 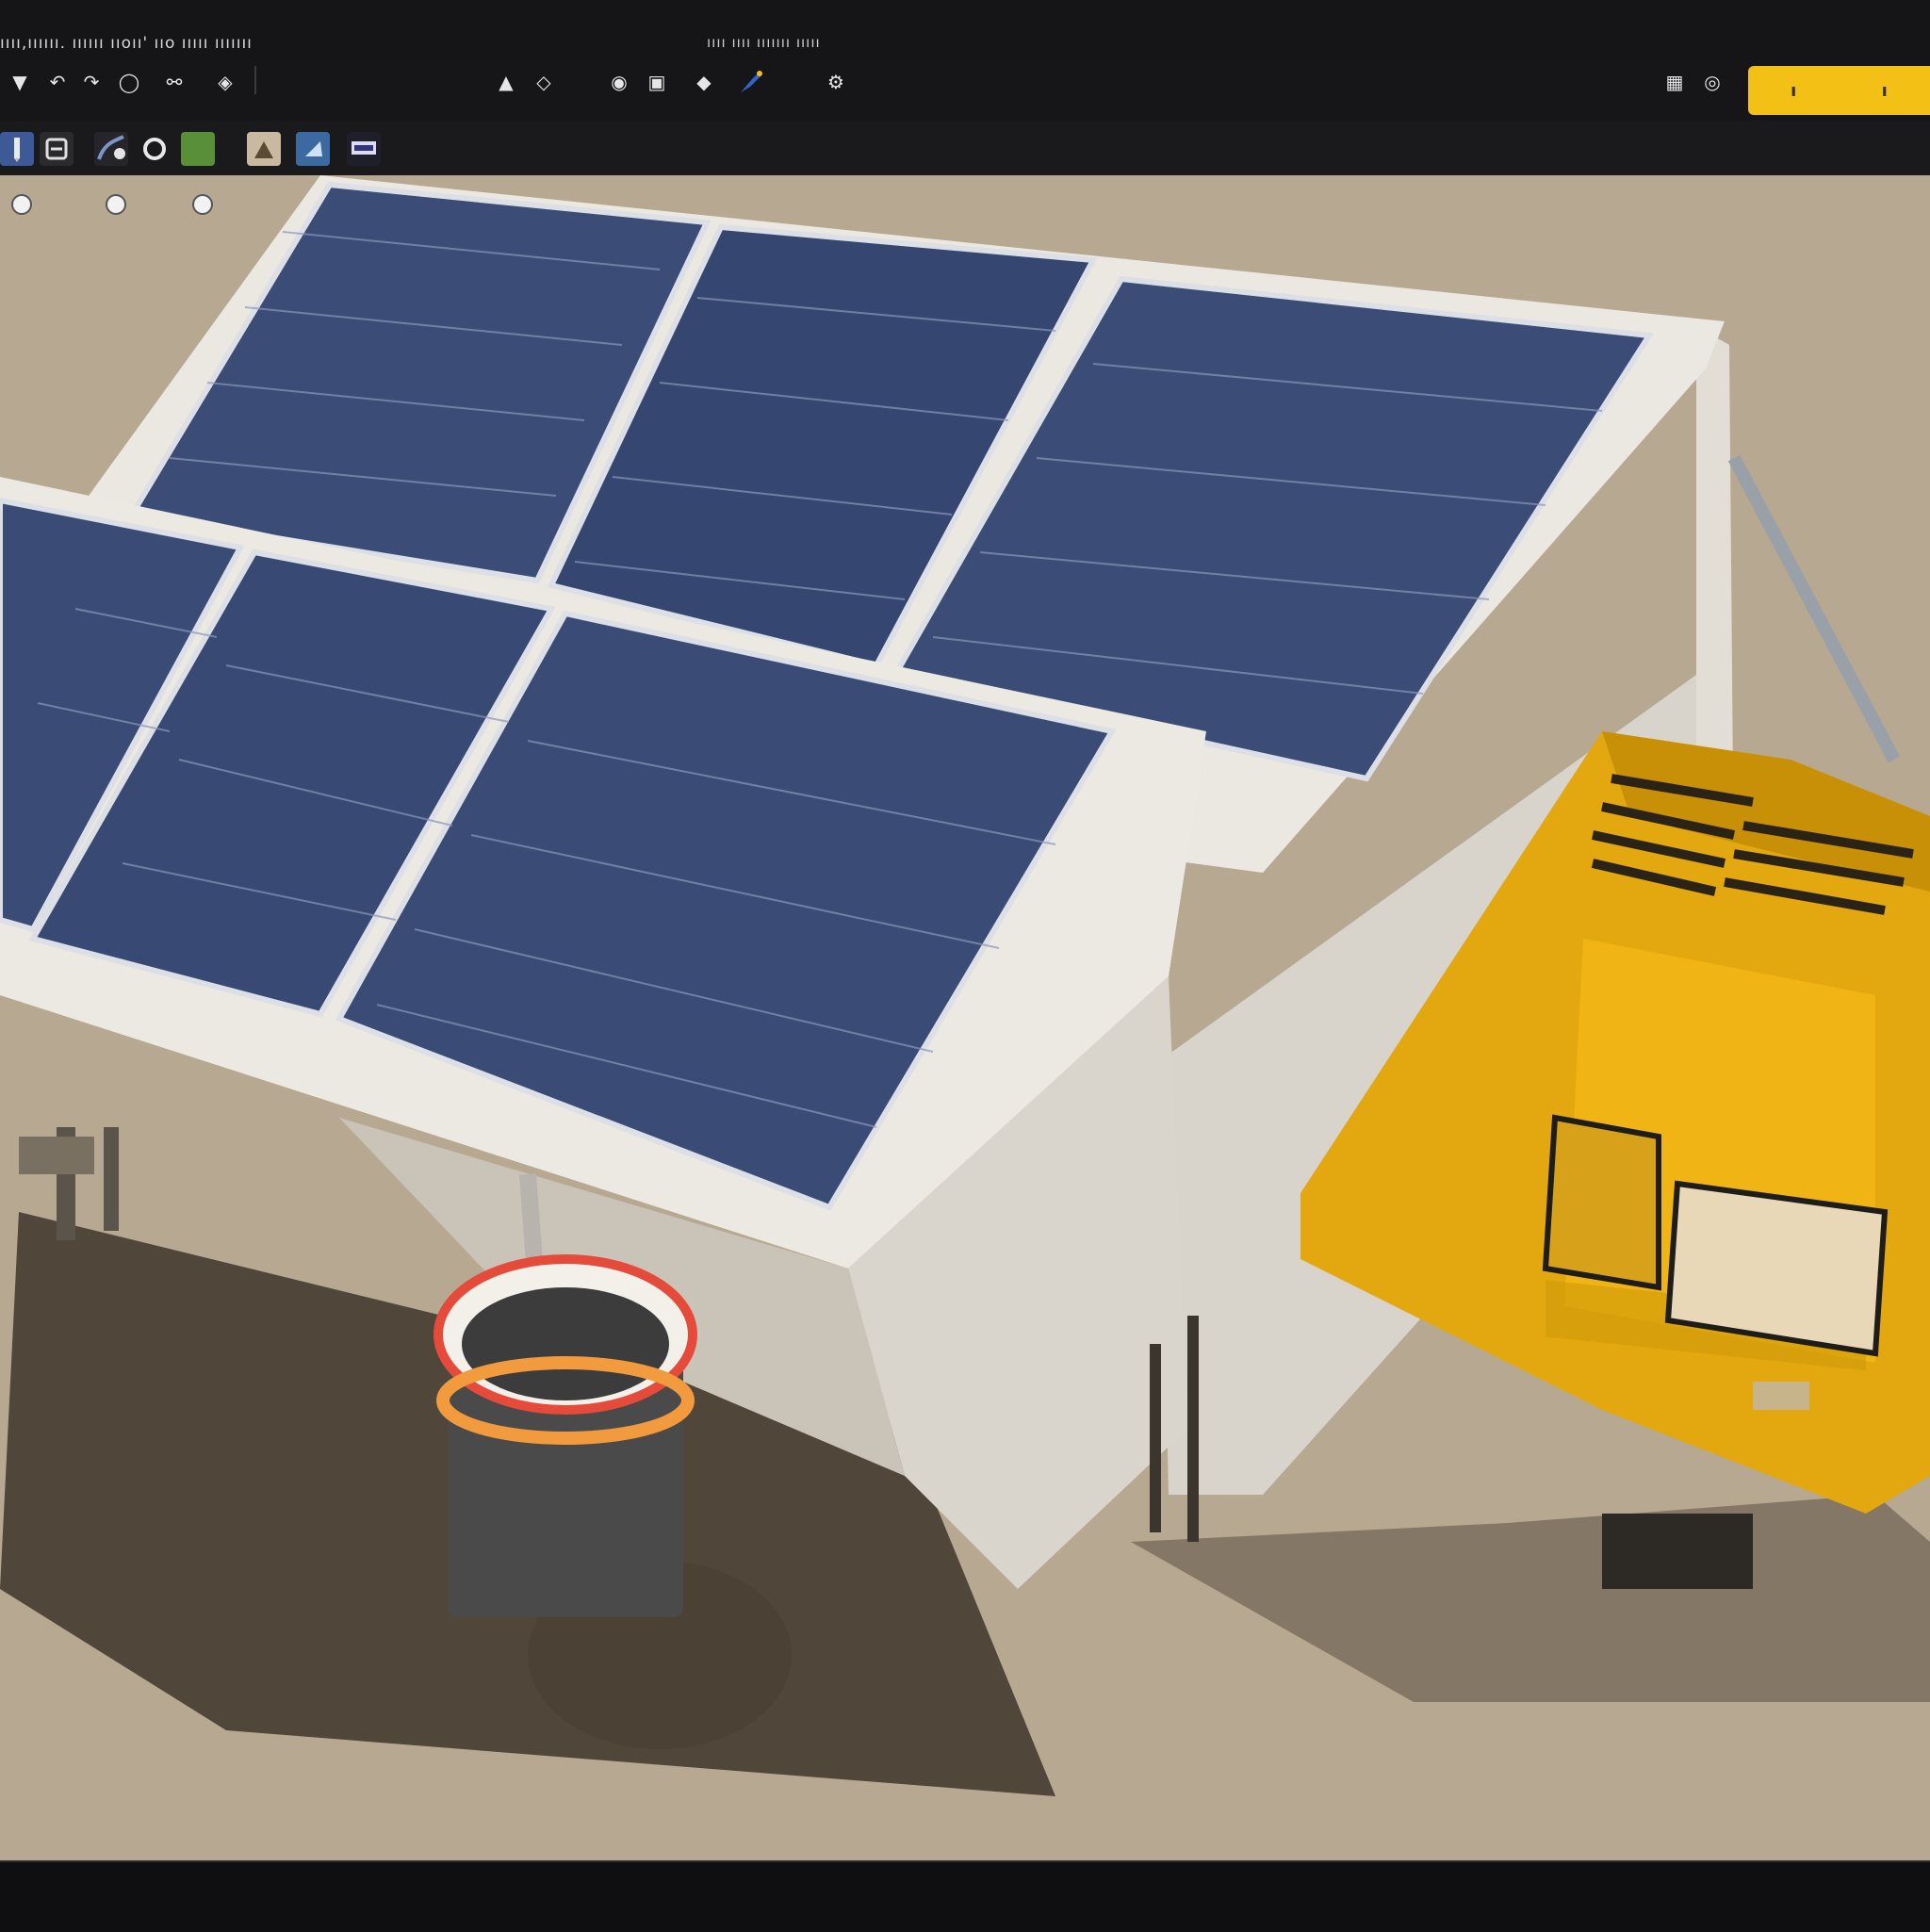 What do you see at coordinates (1839, 90) in the screenshot?
I see `search-field: ı ı` at bounding box center [1839, 90].